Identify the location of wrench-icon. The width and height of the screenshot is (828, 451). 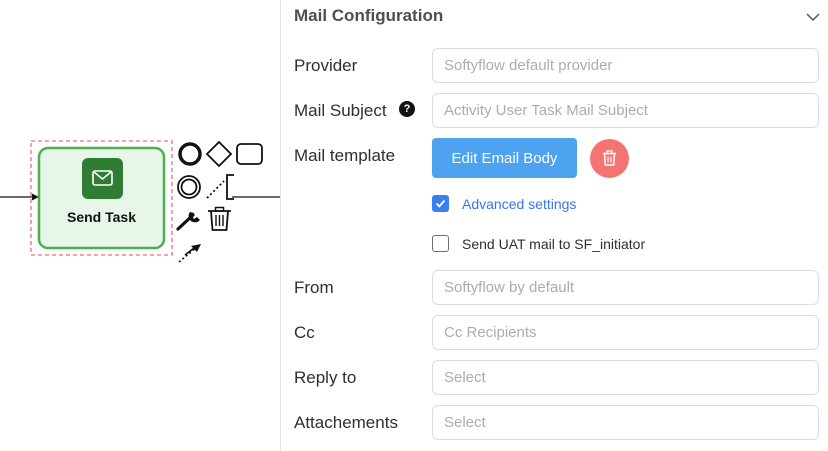
(188, 221).